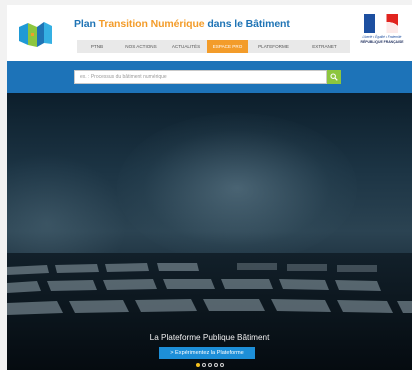  I want to click on site-title-part3: dans le Bâtiment, so click(247, 24).